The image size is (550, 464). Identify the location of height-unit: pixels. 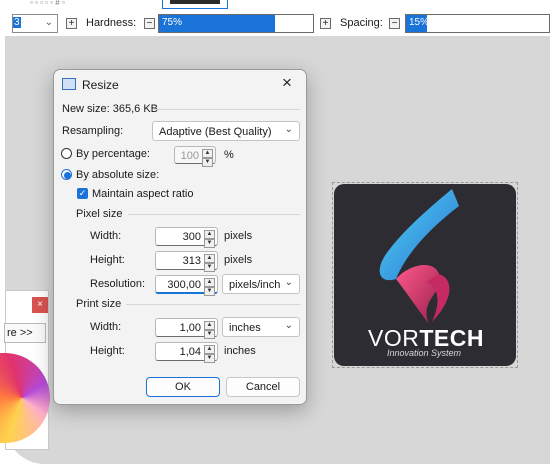
(238, 260).